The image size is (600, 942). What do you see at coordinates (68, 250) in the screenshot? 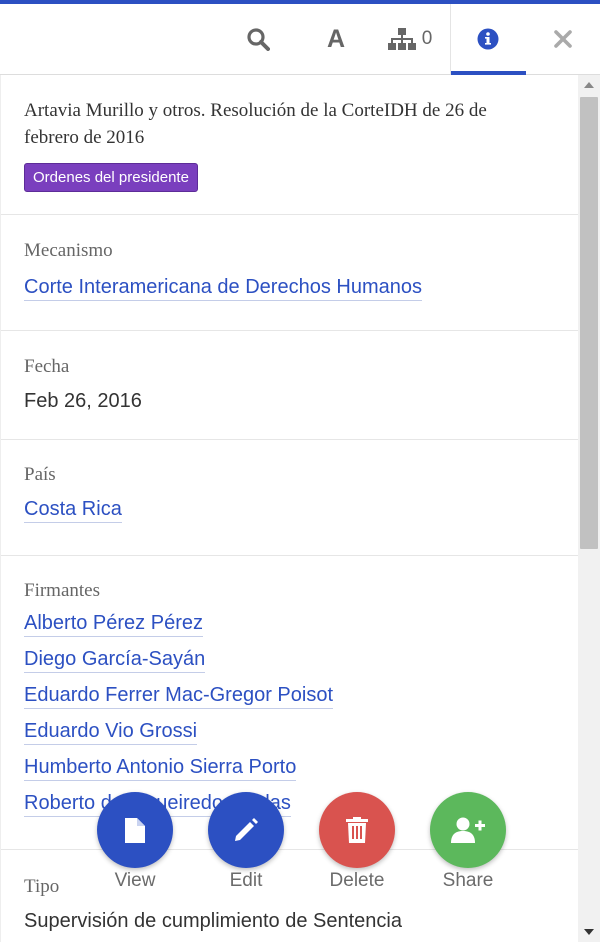
I see `mecanismo-label: Mecanismo` at bounding box center [68, 250].